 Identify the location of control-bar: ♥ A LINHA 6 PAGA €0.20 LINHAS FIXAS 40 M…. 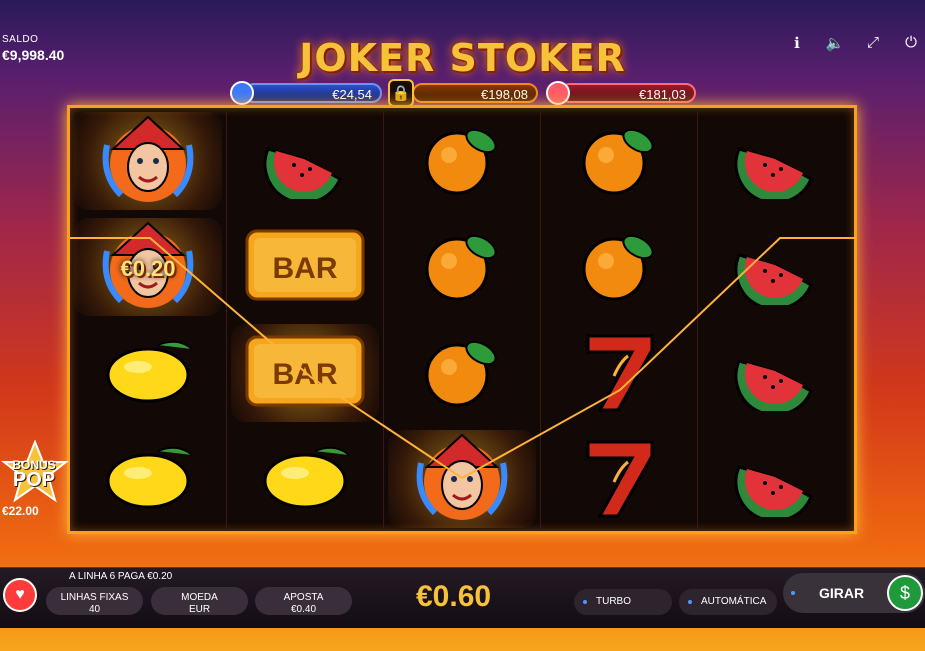
(462, 597).